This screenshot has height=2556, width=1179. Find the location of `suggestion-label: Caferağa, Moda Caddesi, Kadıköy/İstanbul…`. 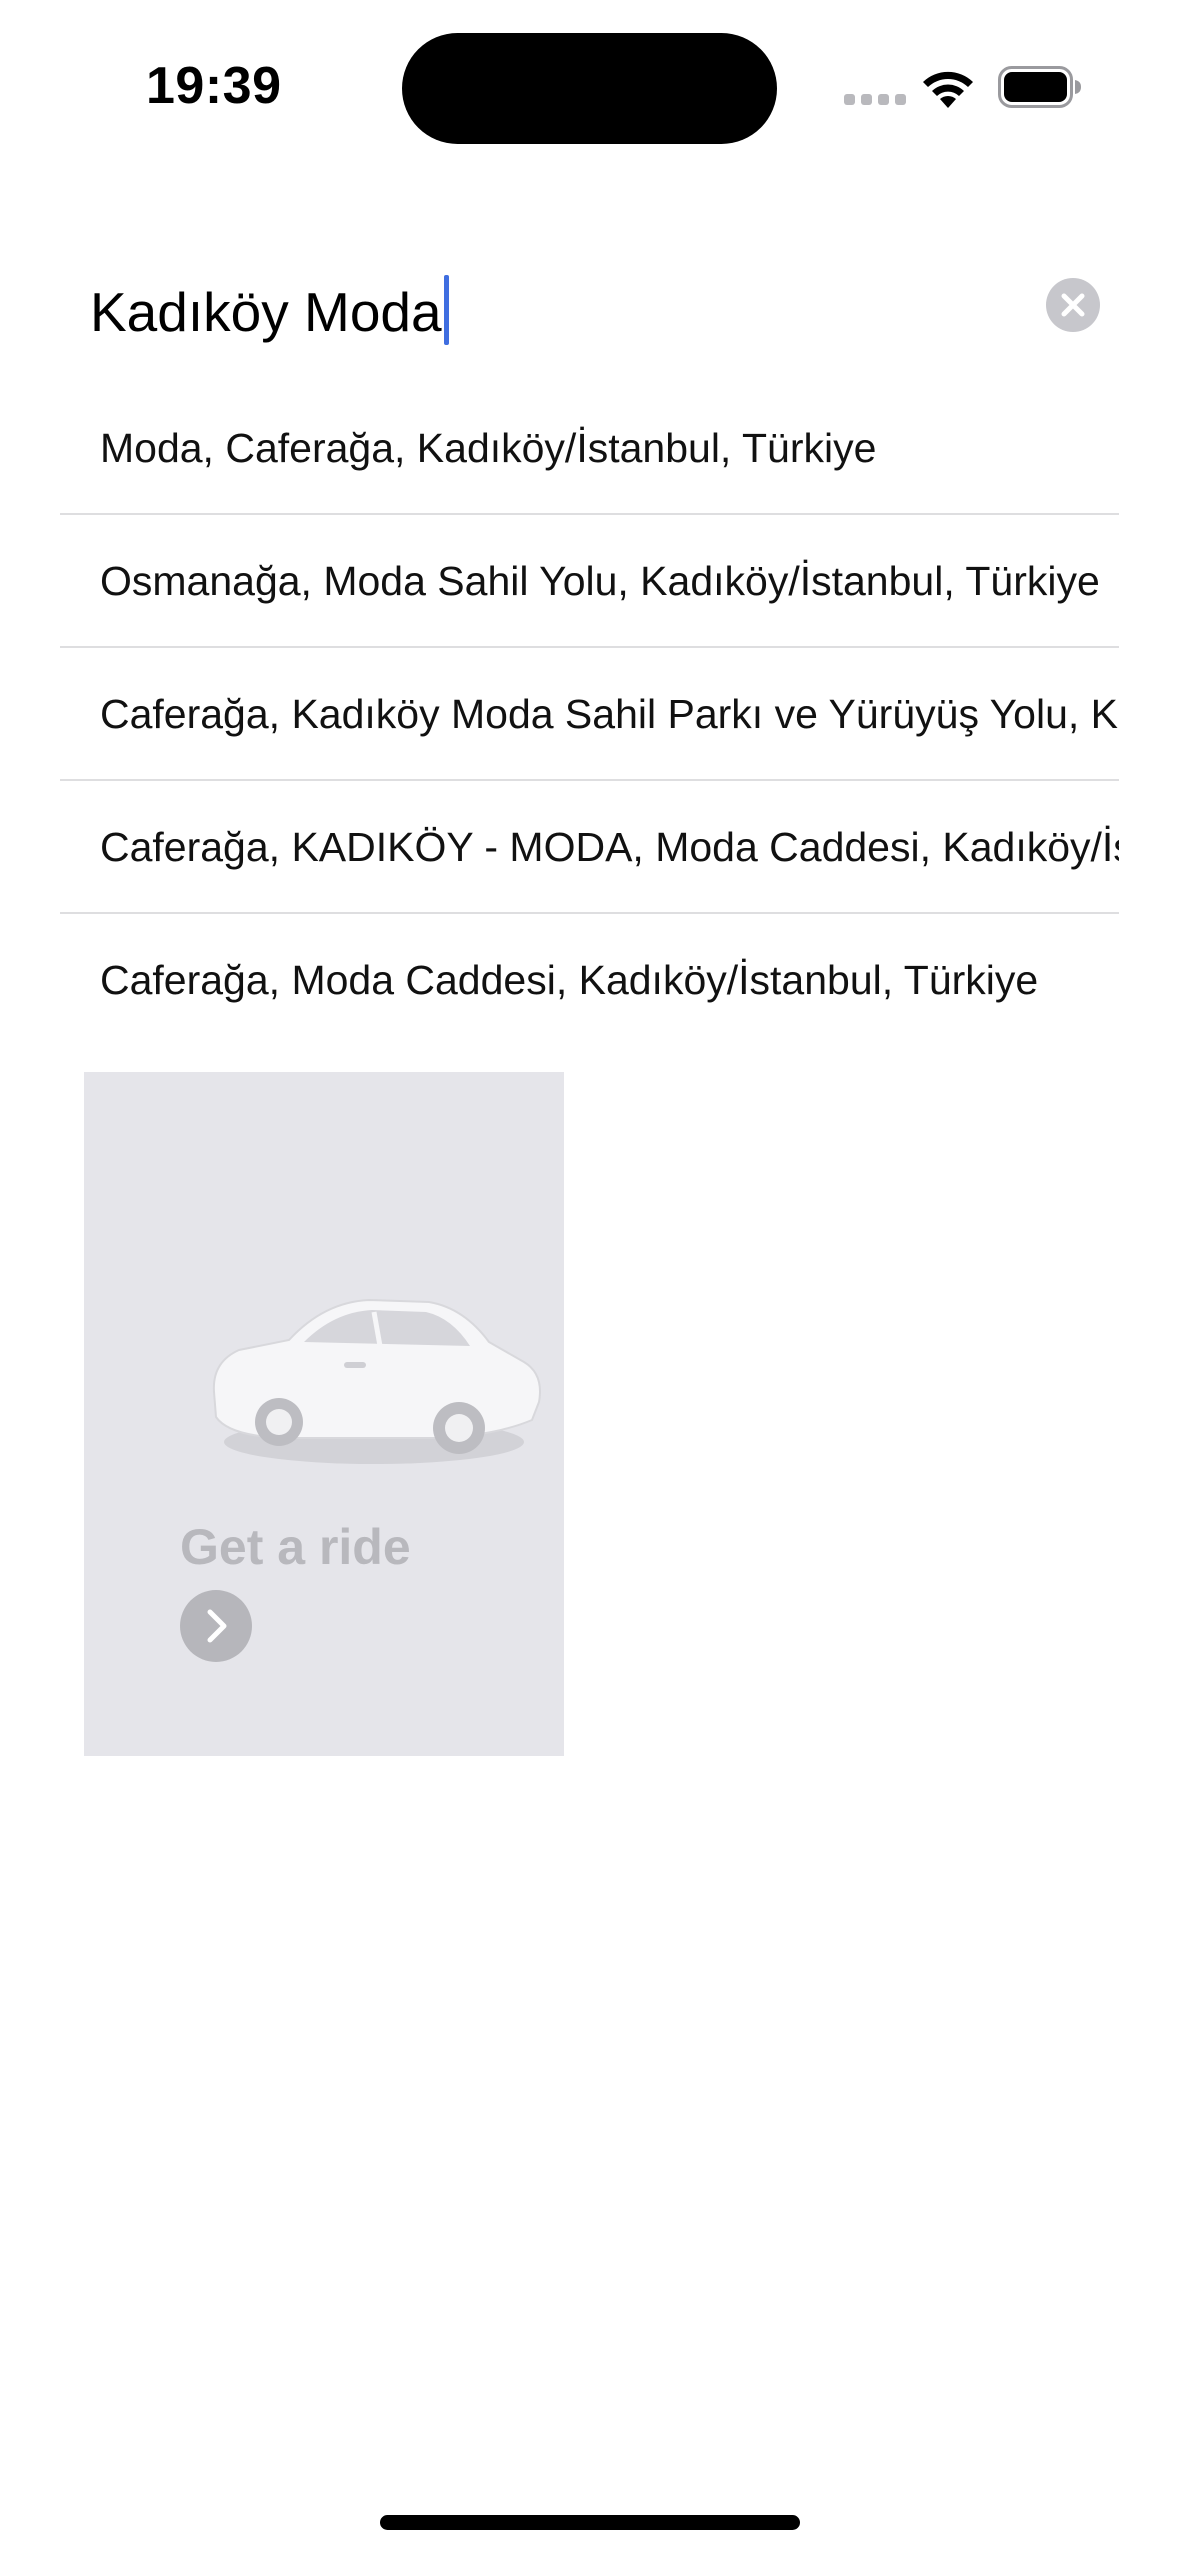

suggestion-label: Caferağa, Moda Caddesi, Kadıköy/İstanbul… is located at coordinates (569, 980).